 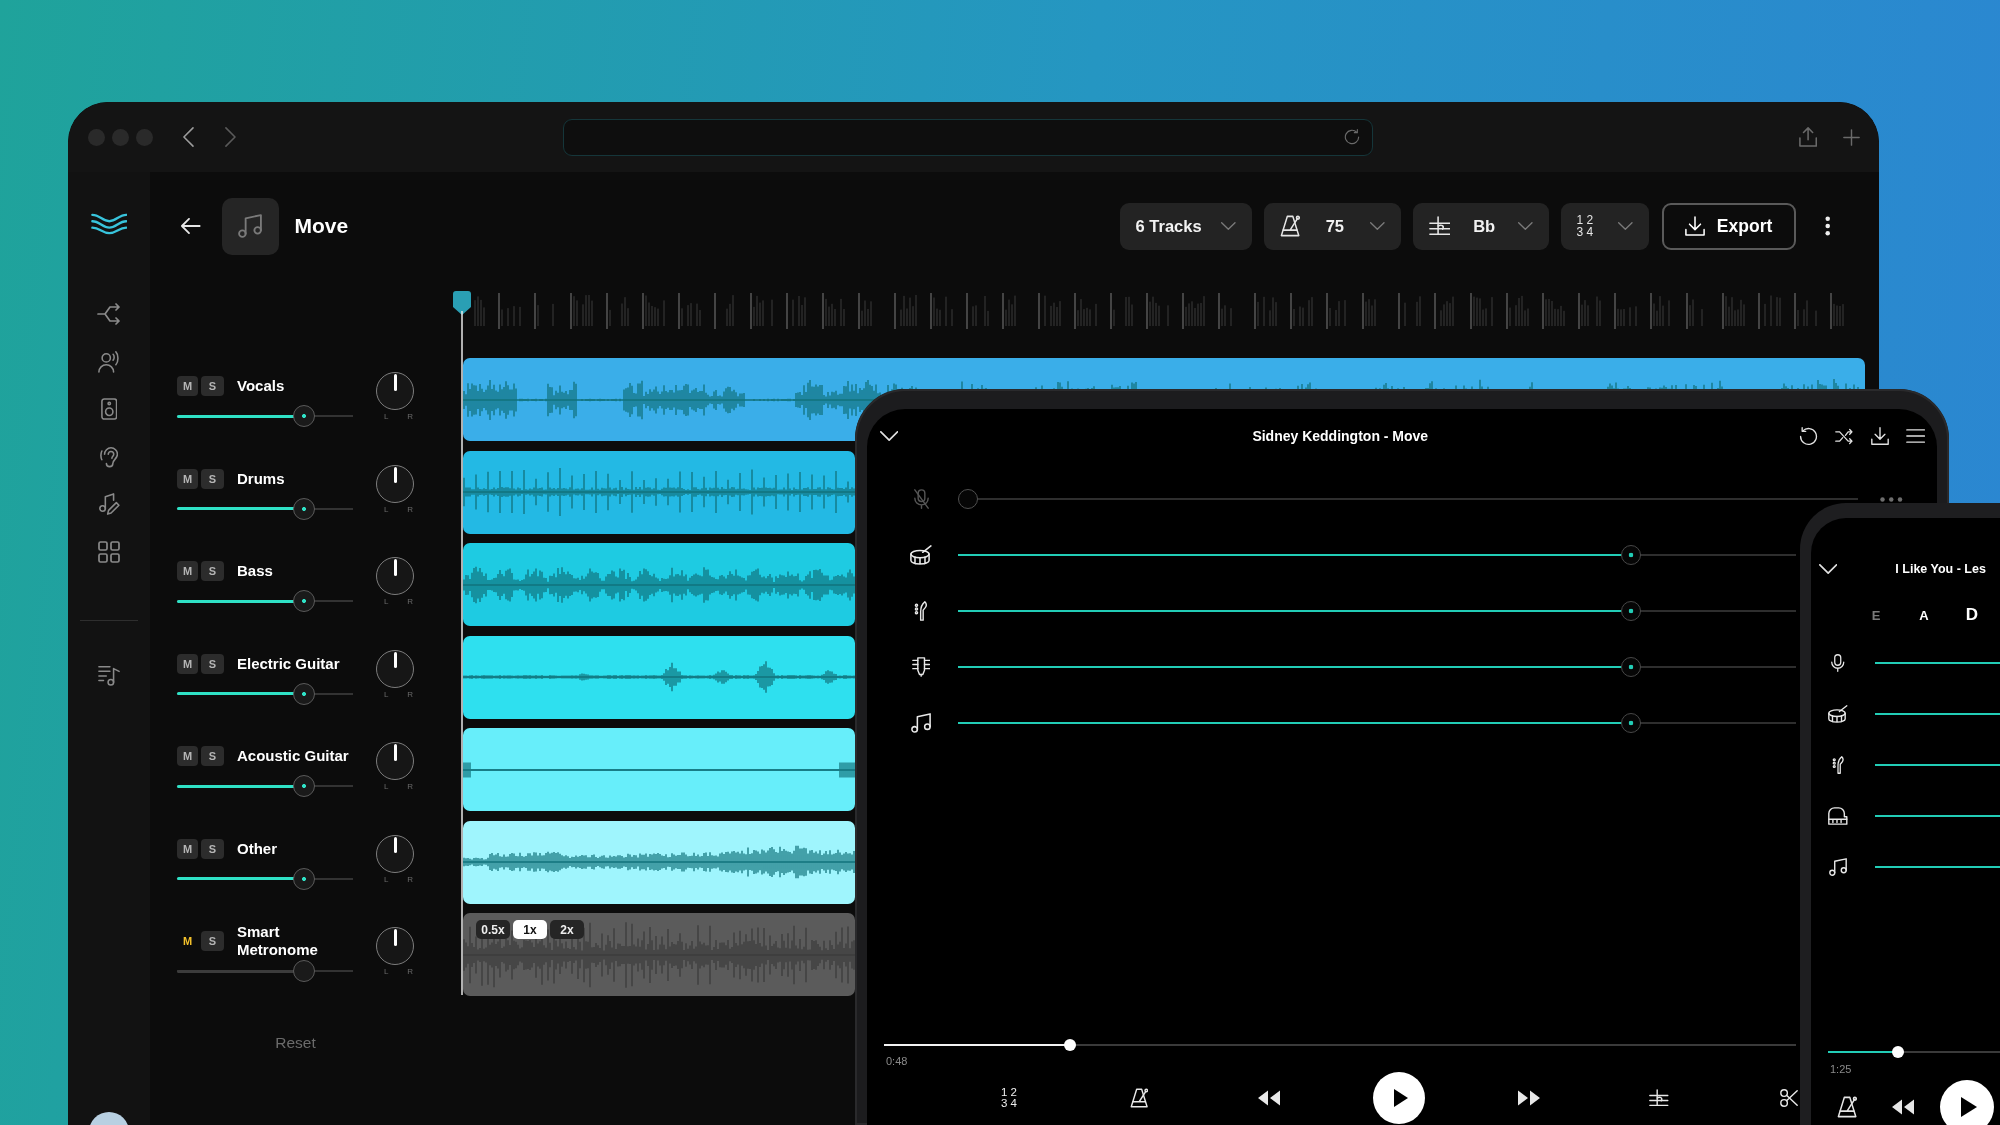 I want to click on ear-icon, so click(x=109, y=456).